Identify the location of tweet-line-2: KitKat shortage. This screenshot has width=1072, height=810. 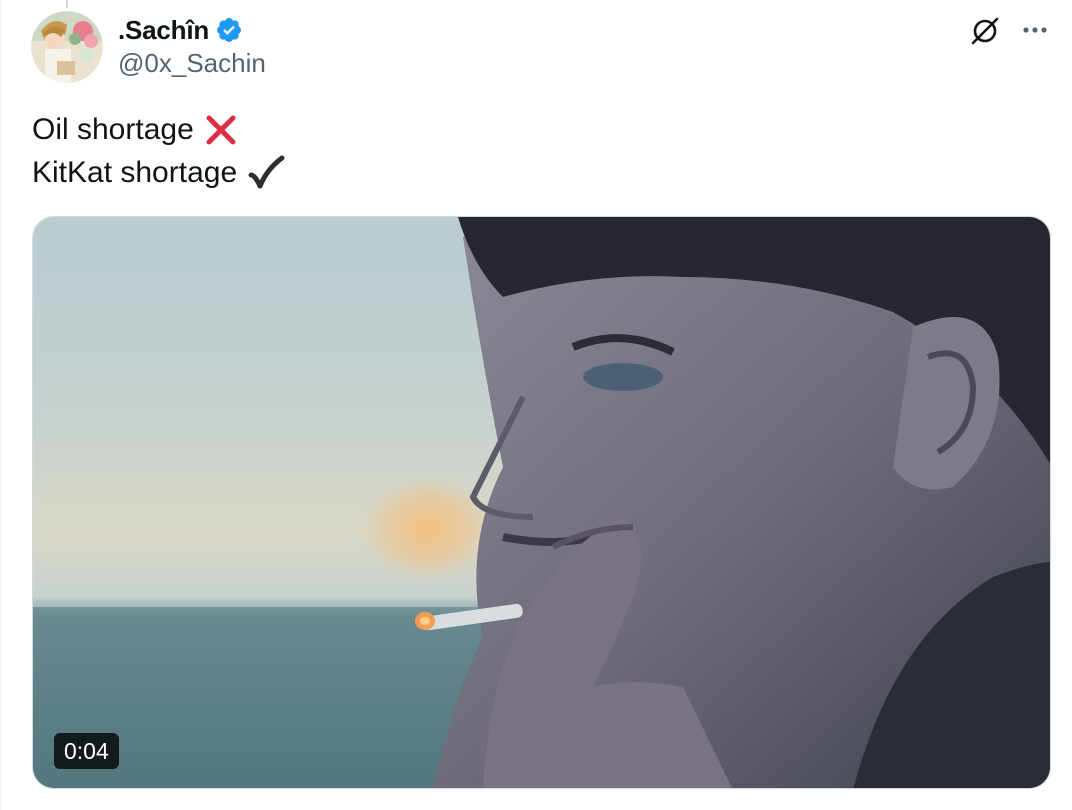
(158, 172).